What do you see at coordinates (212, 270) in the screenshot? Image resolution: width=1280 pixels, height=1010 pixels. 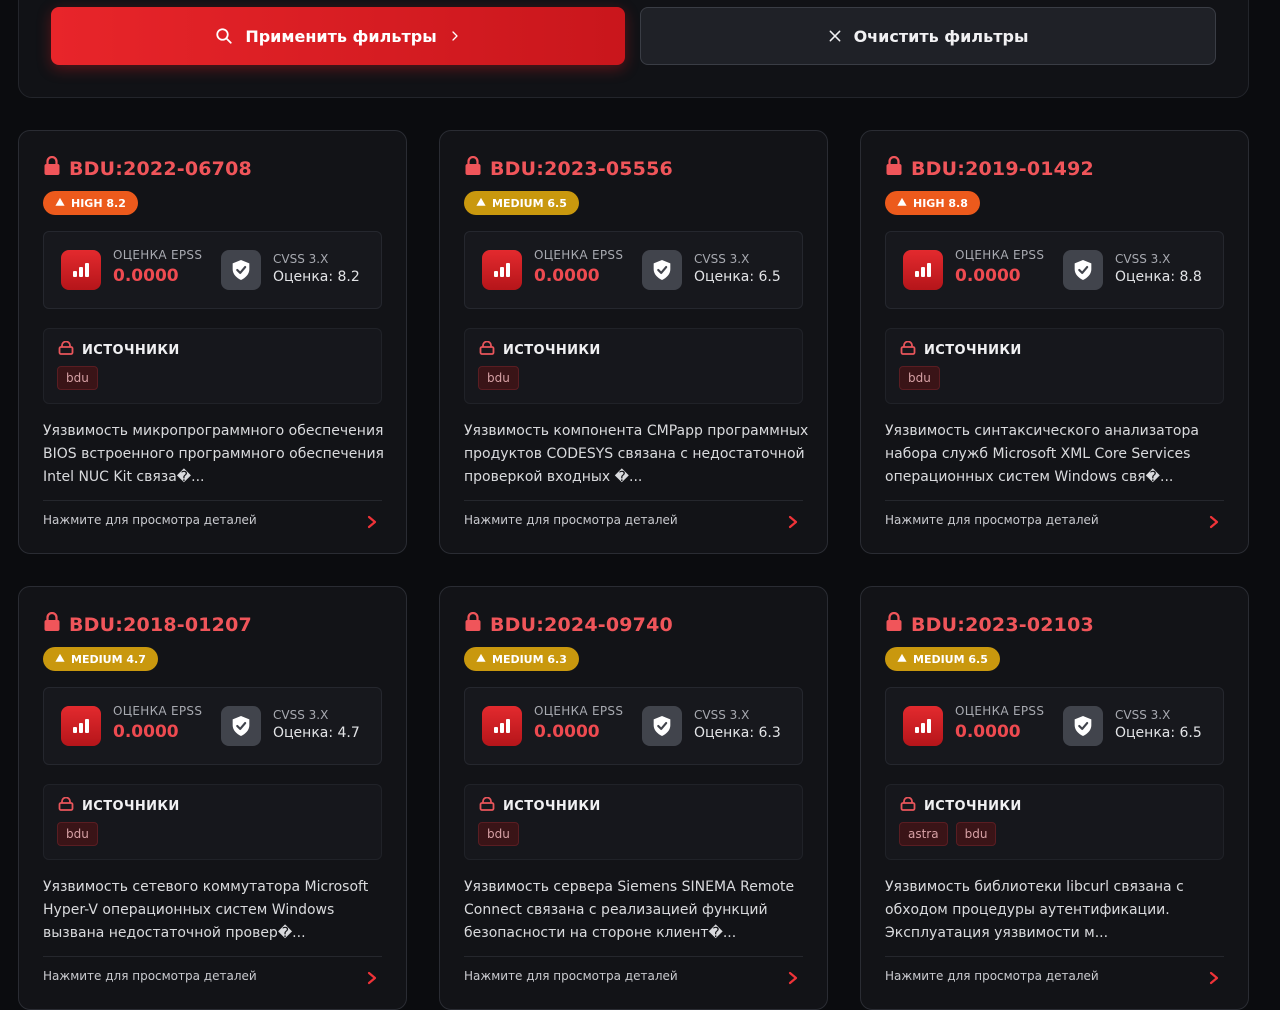 I see `metrics-panel: ОЦЕНКА EPSS 0.0000 CVSS 3.X Оценка: 8.2` at bounding box center [212, 270].